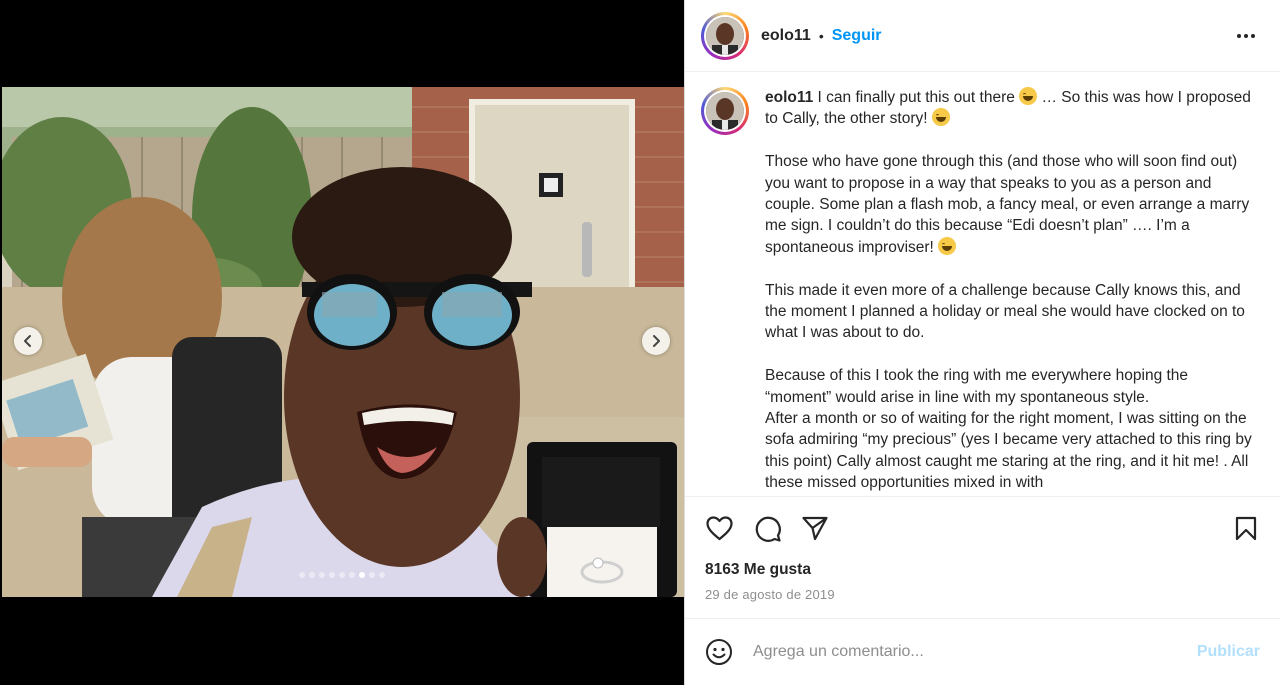 The height and width of the screenshot is (685, 1280). I want to click on caption-intro-1: I can finally put this out there, so click(916, 97).